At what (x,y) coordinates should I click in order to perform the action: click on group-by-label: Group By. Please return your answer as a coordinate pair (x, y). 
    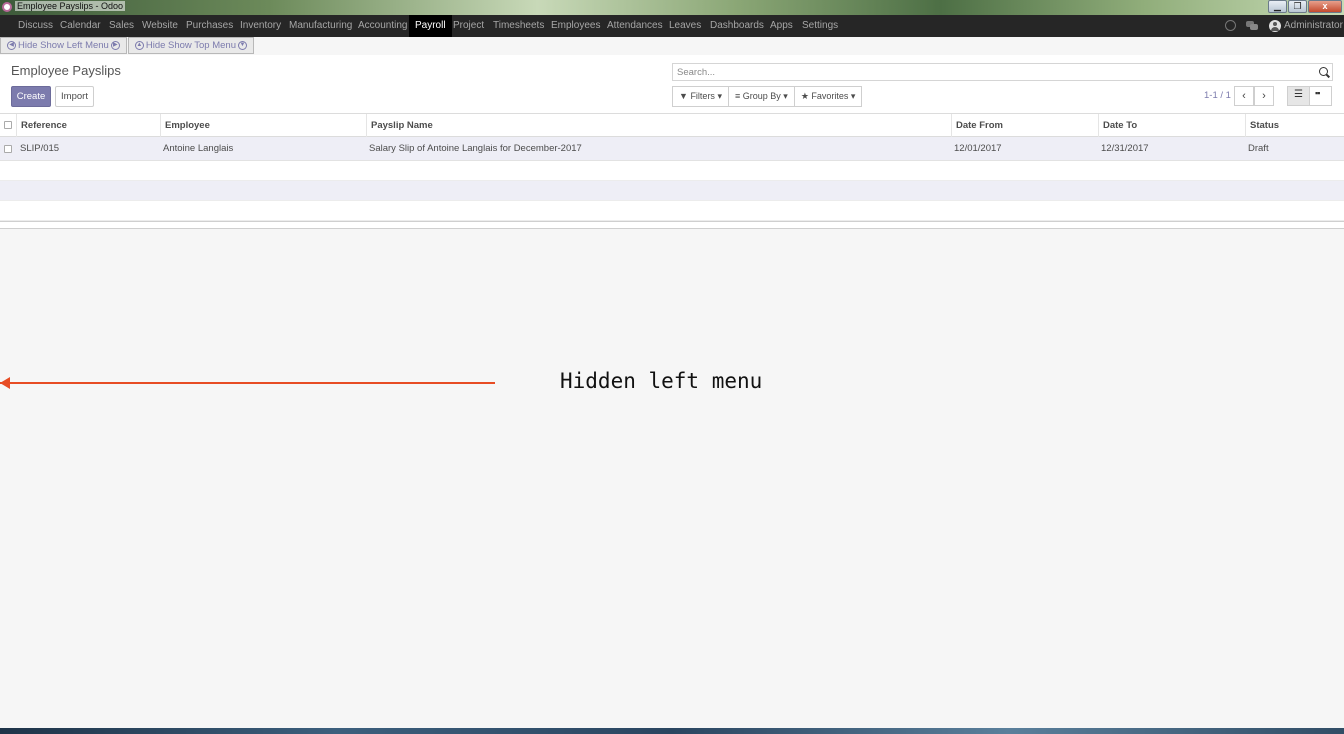
    Looking at the image, I should click on (761, 96).